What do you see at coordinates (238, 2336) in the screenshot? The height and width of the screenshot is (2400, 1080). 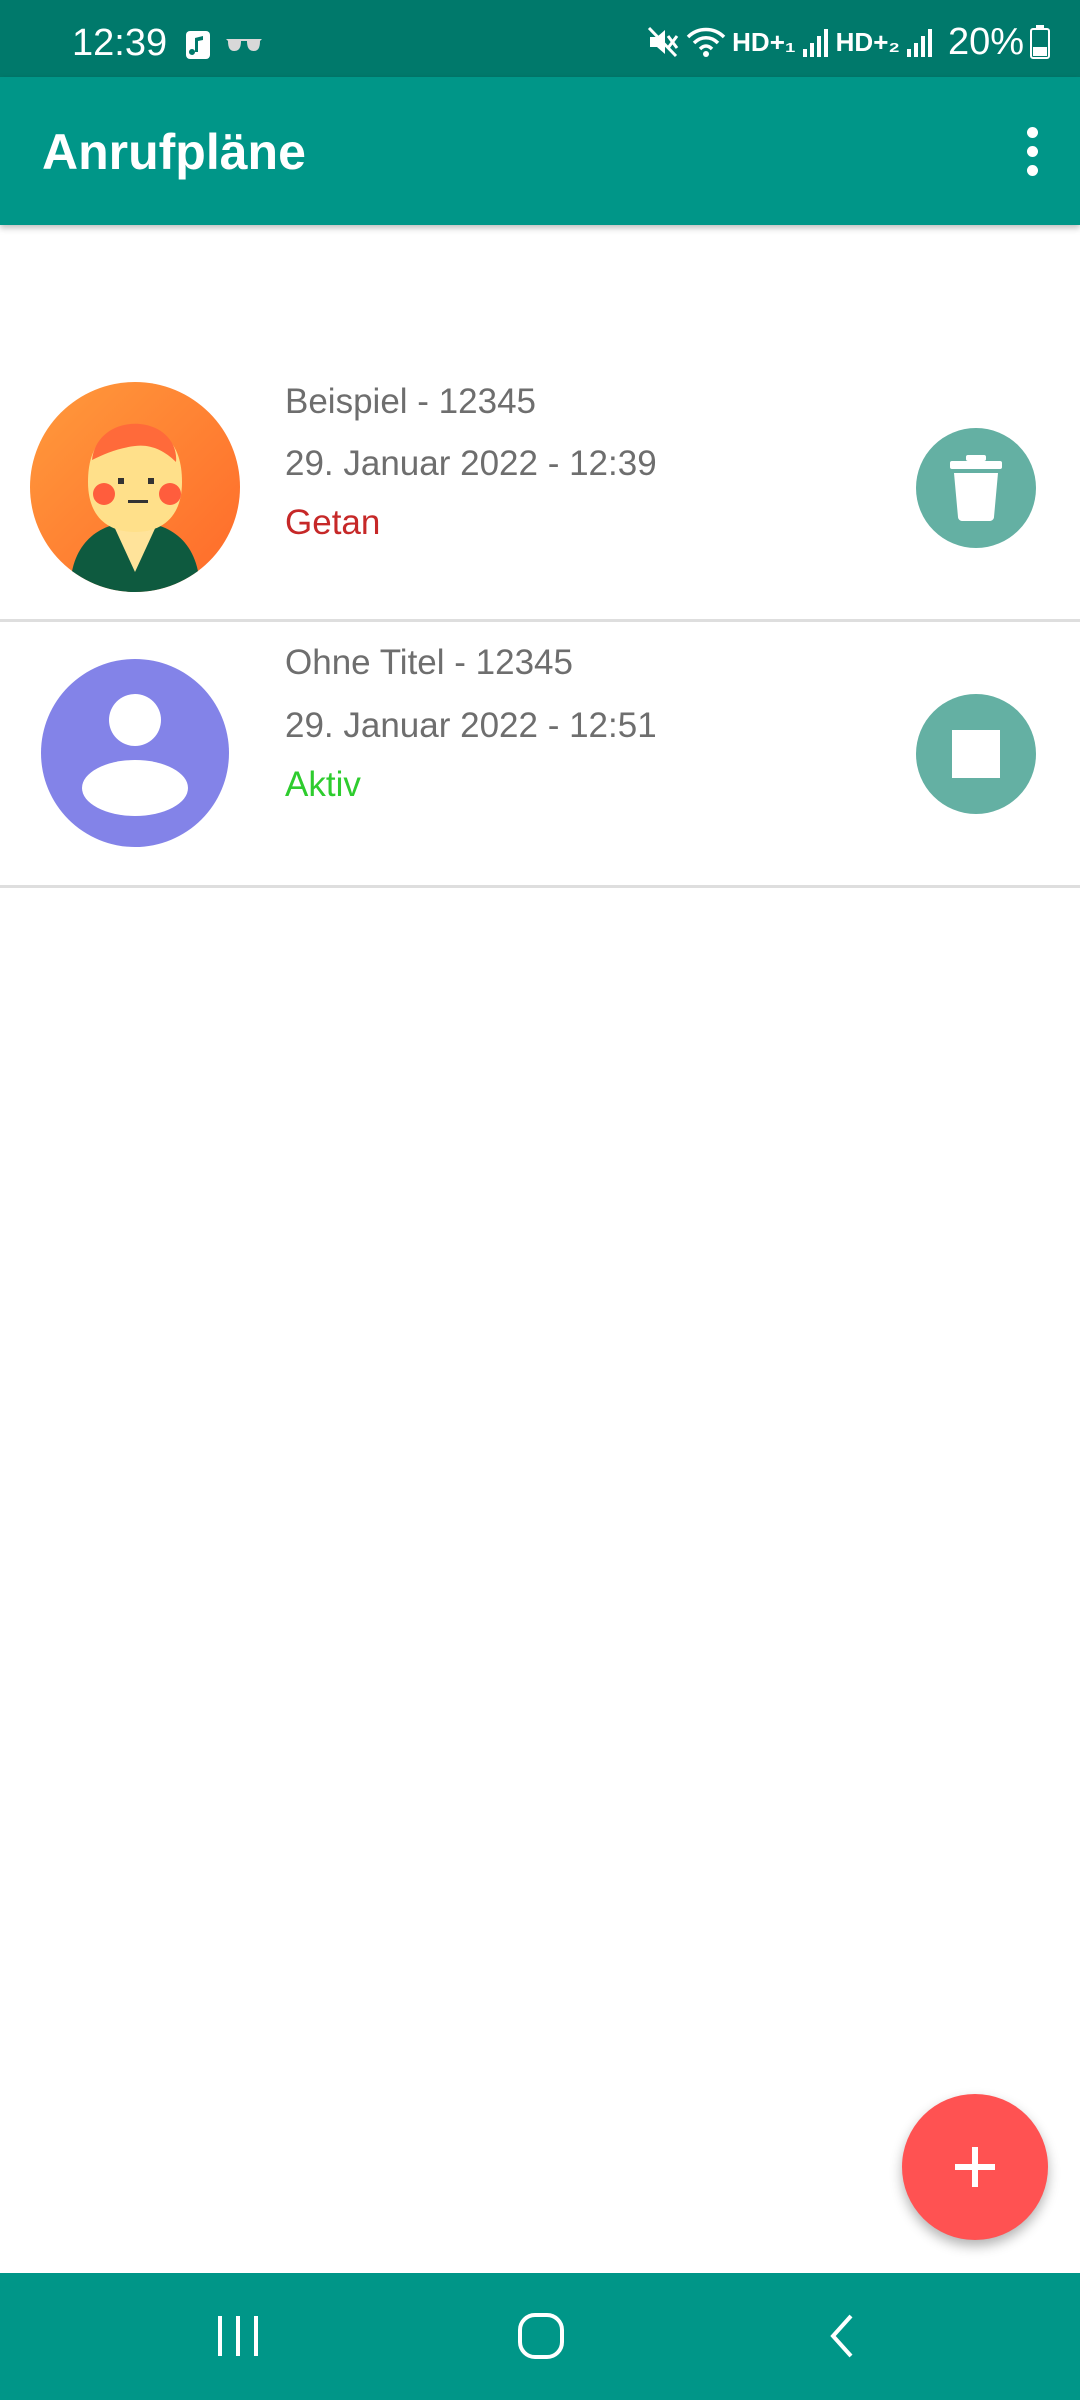 I see `recent-apps-icon` at bounding box center [238, 2336].